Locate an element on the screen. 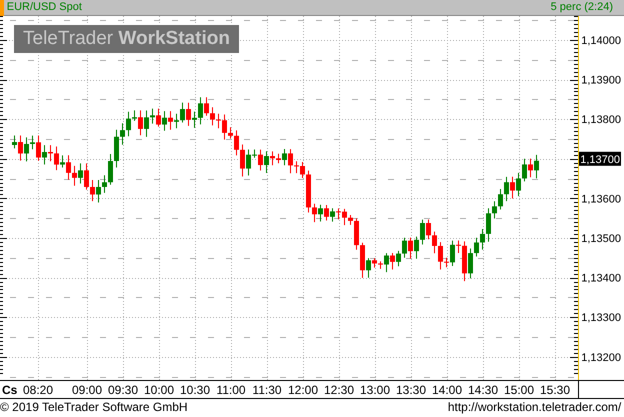 The image size is (624, 417). current-price-tag: 1,13700 is located at coordinates (600, 159).